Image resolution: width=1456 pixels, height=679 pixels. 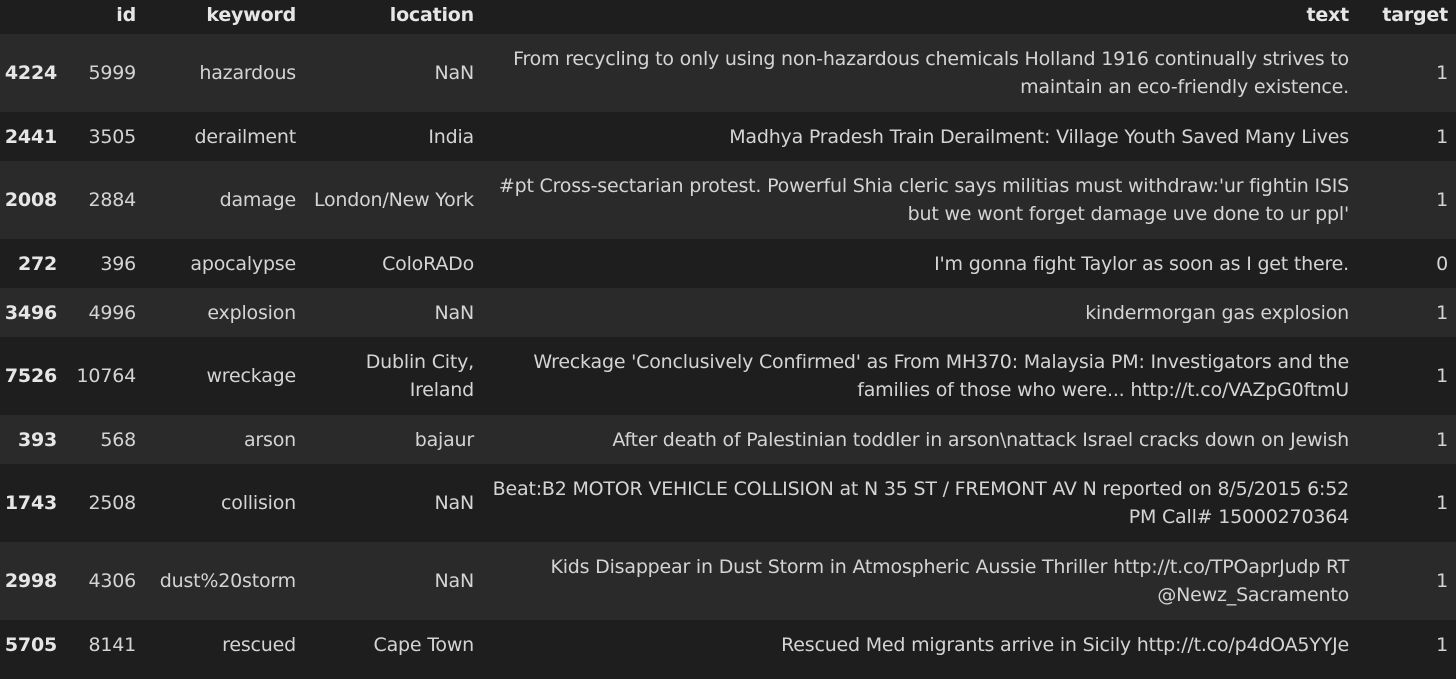 I want to click on row-index: 3496, so click(x=30, y=312).